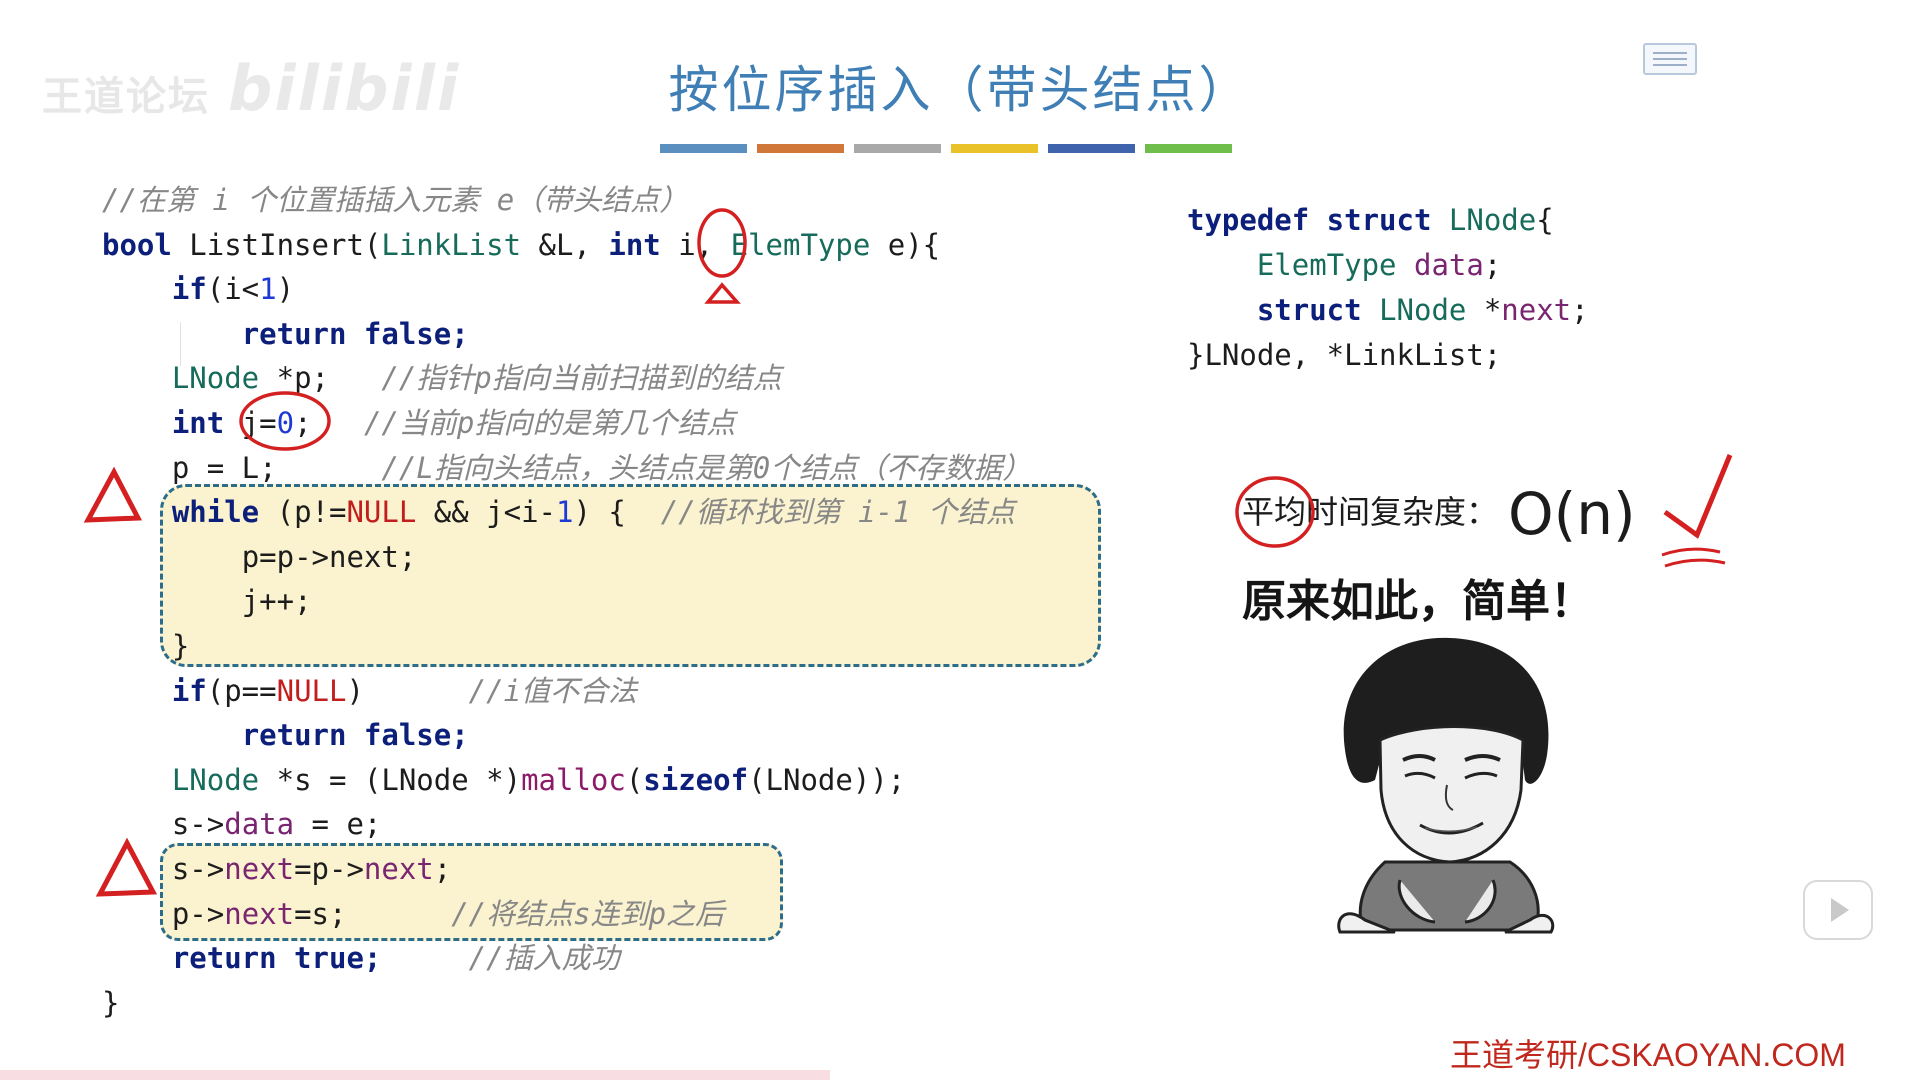 The height and width of the screenshot is (1080, 1920). I want to click on code-line: if(p==NULL) //i值不合法, so click(404, 690).